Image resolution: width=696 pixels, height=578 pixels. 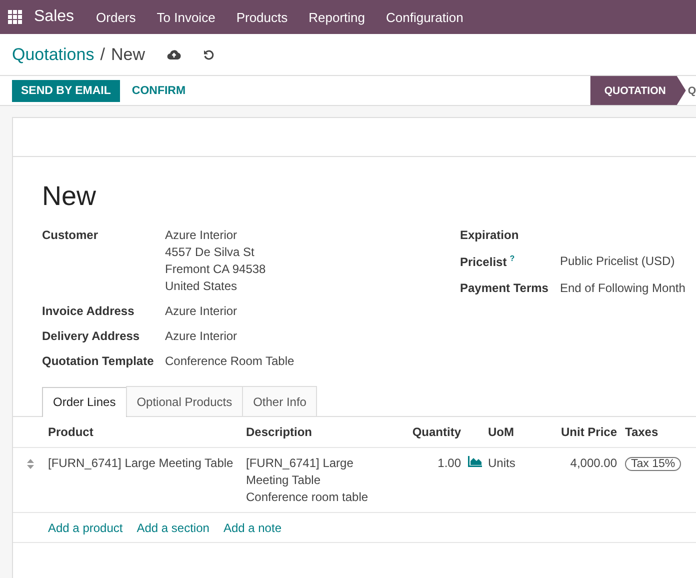 I want to click on breadcrumb-current: New, so click(x=127, y=54).